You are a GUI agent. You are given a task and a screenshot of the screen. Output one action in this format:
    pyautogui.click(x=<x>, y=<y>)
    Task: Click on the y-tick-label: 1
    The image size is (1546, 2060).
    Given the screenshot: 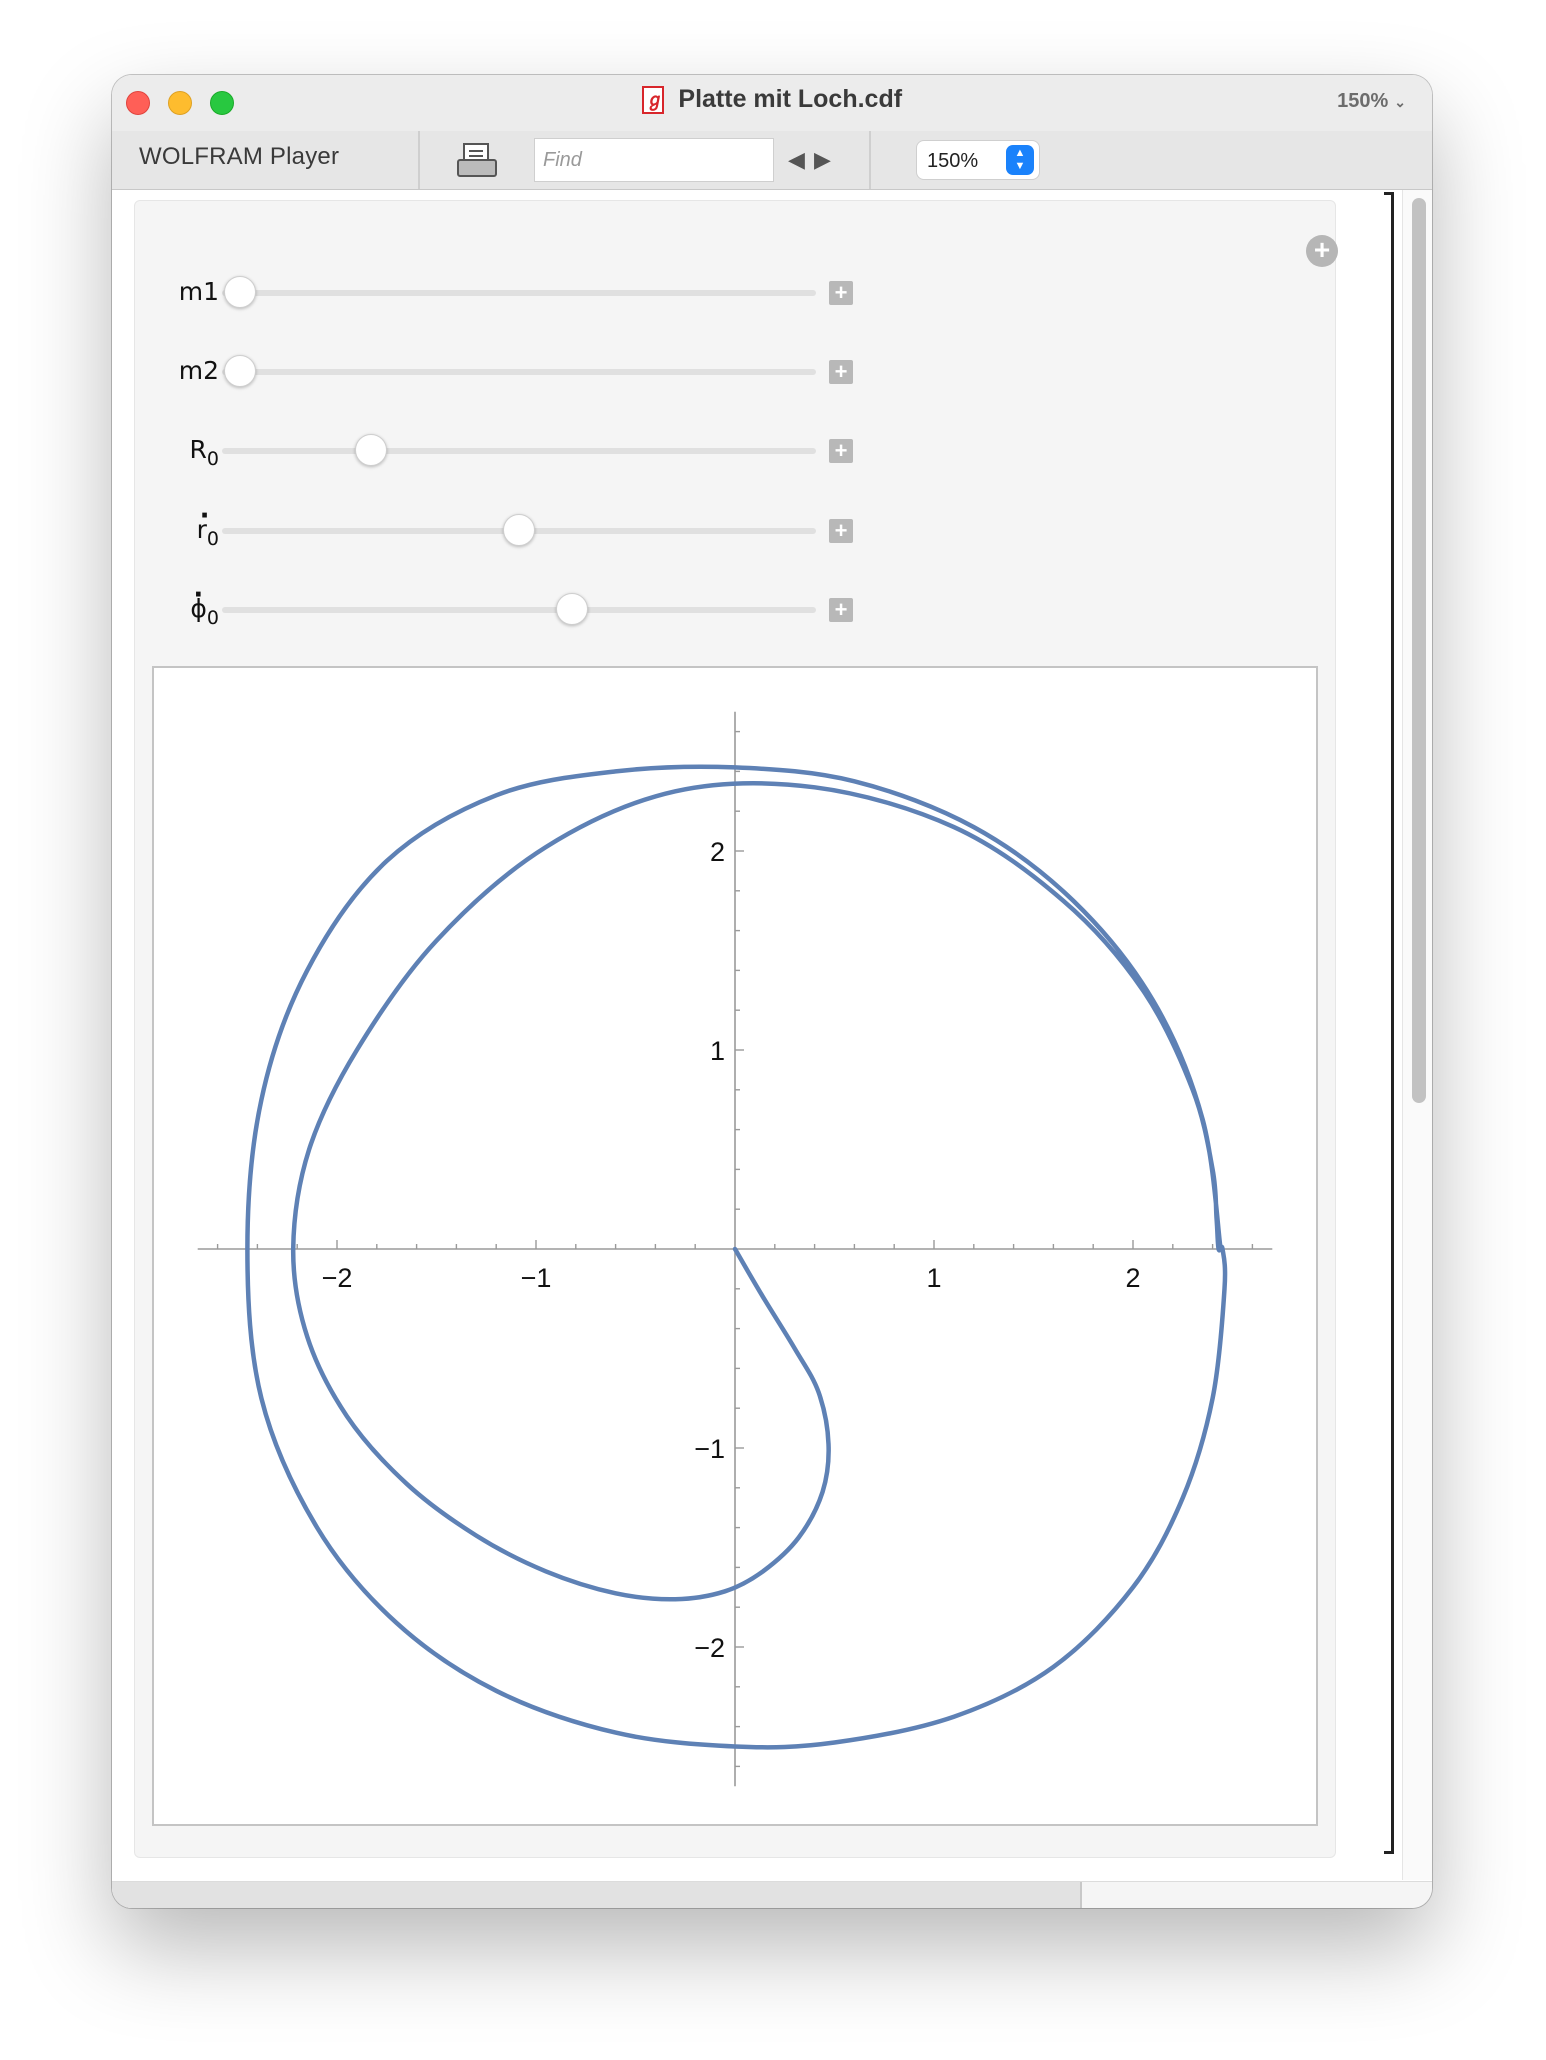 What is the action you would take?
    pyautogui.click(x=717, y=1051)
    